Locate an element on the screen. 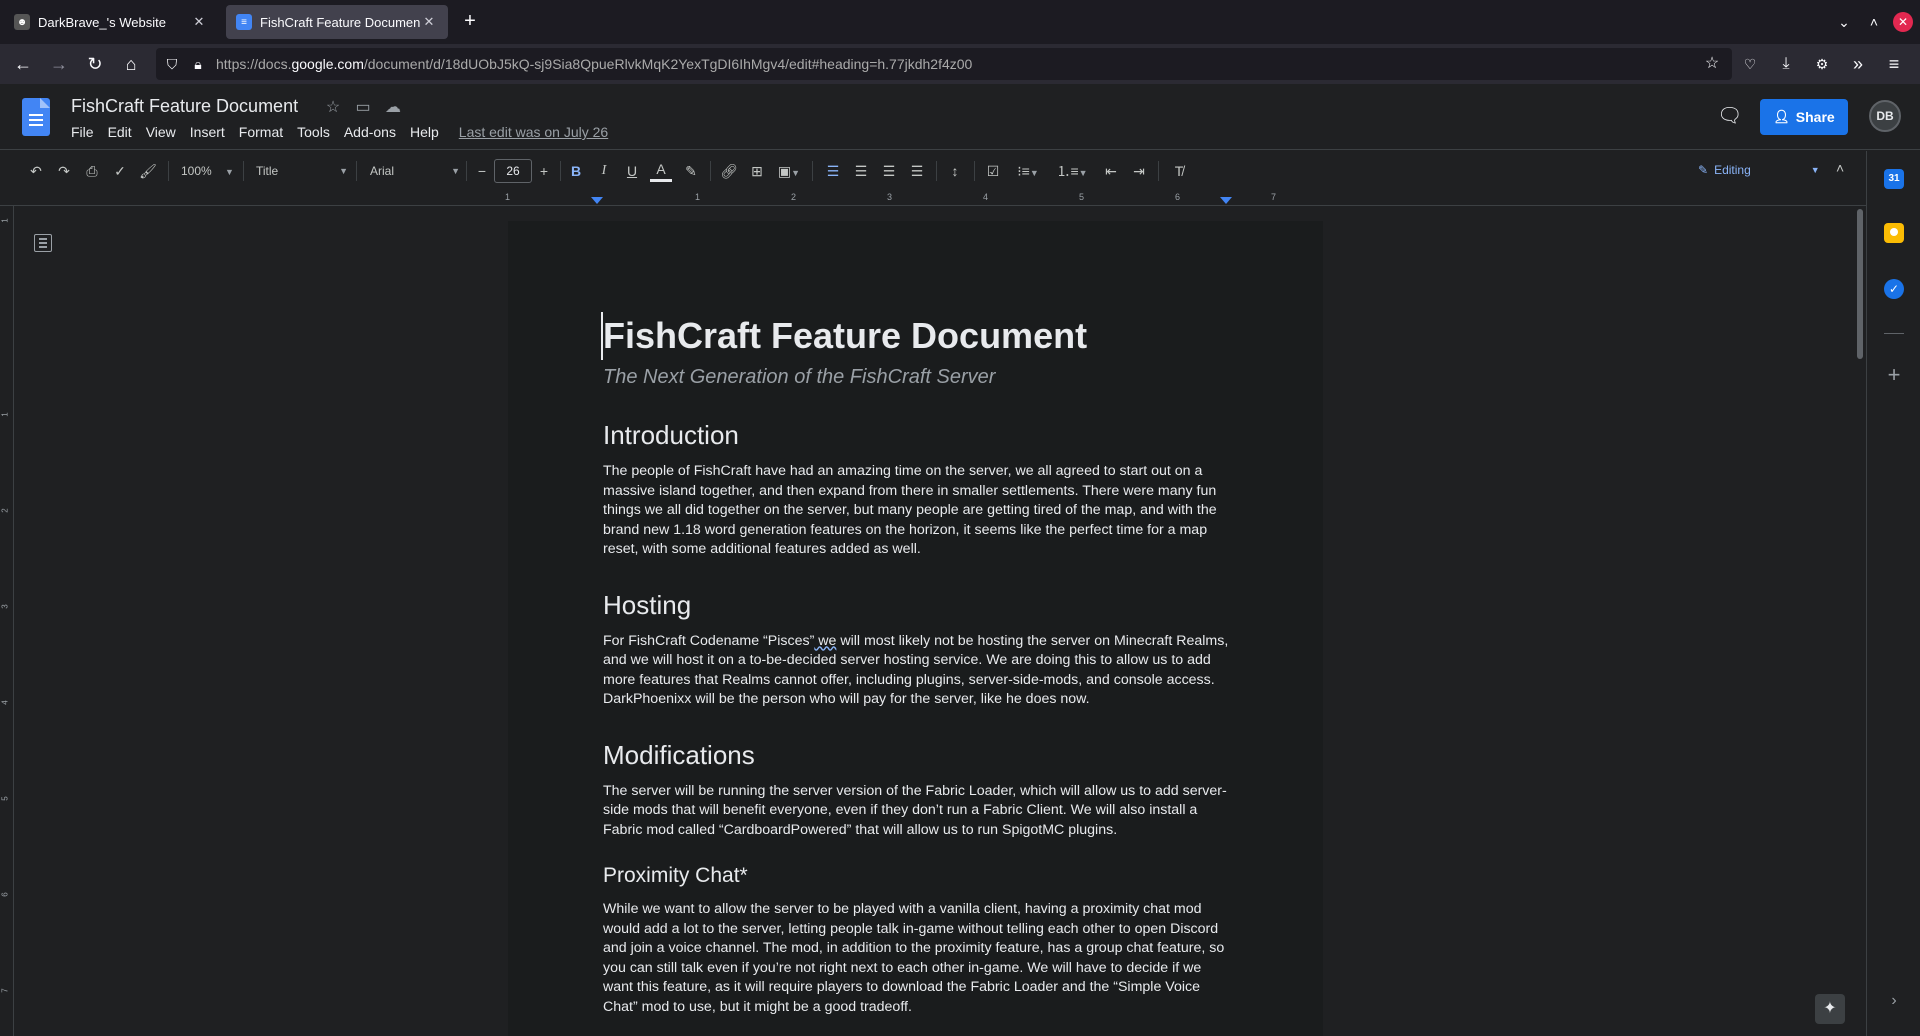  spellcheck-icon: ✓ is located at coordinates (120, 171).